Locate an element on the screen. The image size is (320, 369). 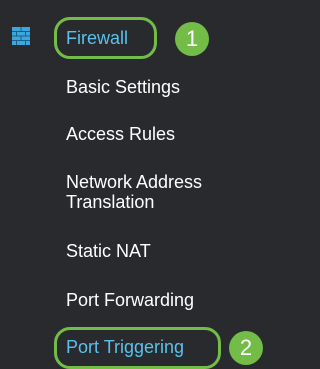
sidebar-item-static-nat: Static NAT is located at coordinates (108, 251).